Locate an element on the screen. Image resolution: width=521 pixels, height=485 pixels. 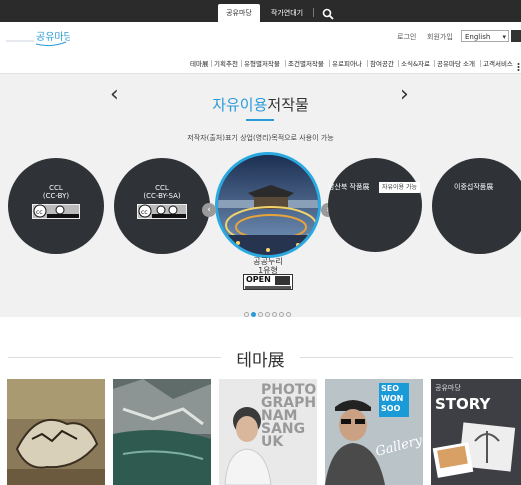
theme-thumb-story: 공유마당 STORY is located at coordinates (476, 432).